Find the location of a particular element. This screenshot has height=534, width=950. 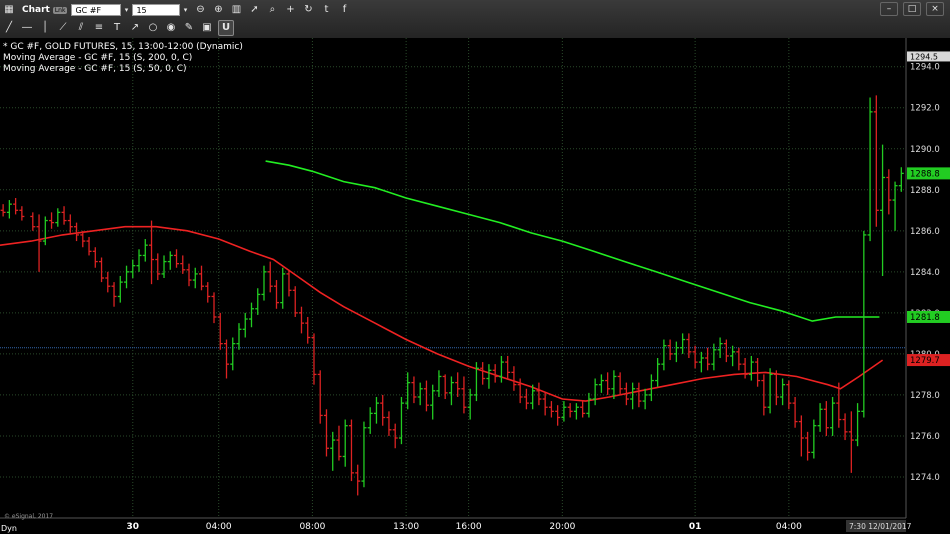

plus-icon: + is located at coordinates (290, 10).